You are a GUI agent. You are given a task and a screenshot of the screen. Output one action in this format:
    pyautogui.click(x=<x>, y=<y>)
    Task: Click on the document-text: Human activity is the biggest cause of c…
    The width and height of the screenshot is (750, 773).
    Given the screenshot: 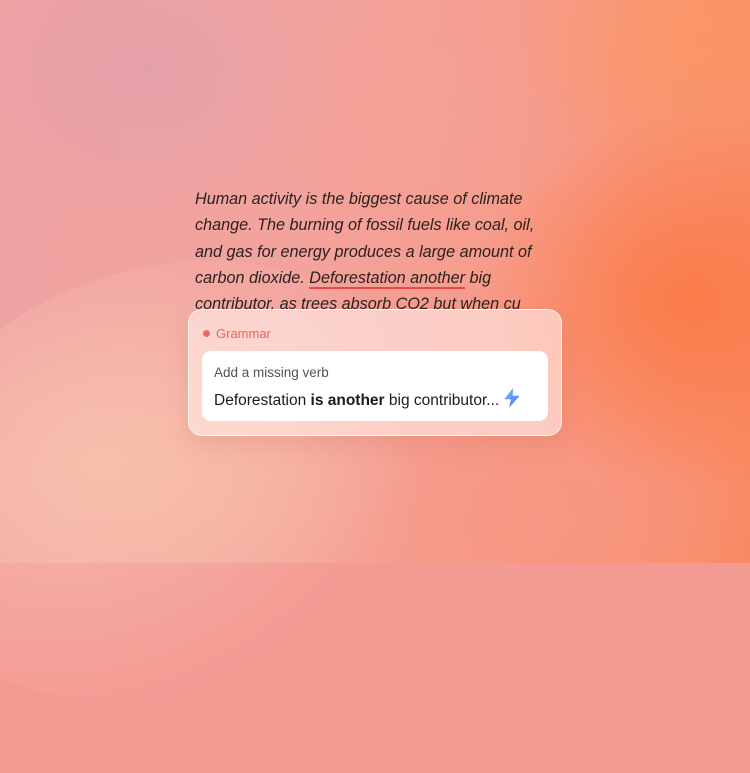 What is the action you would take?
    pyautogui.click(x=380, y=248)
    